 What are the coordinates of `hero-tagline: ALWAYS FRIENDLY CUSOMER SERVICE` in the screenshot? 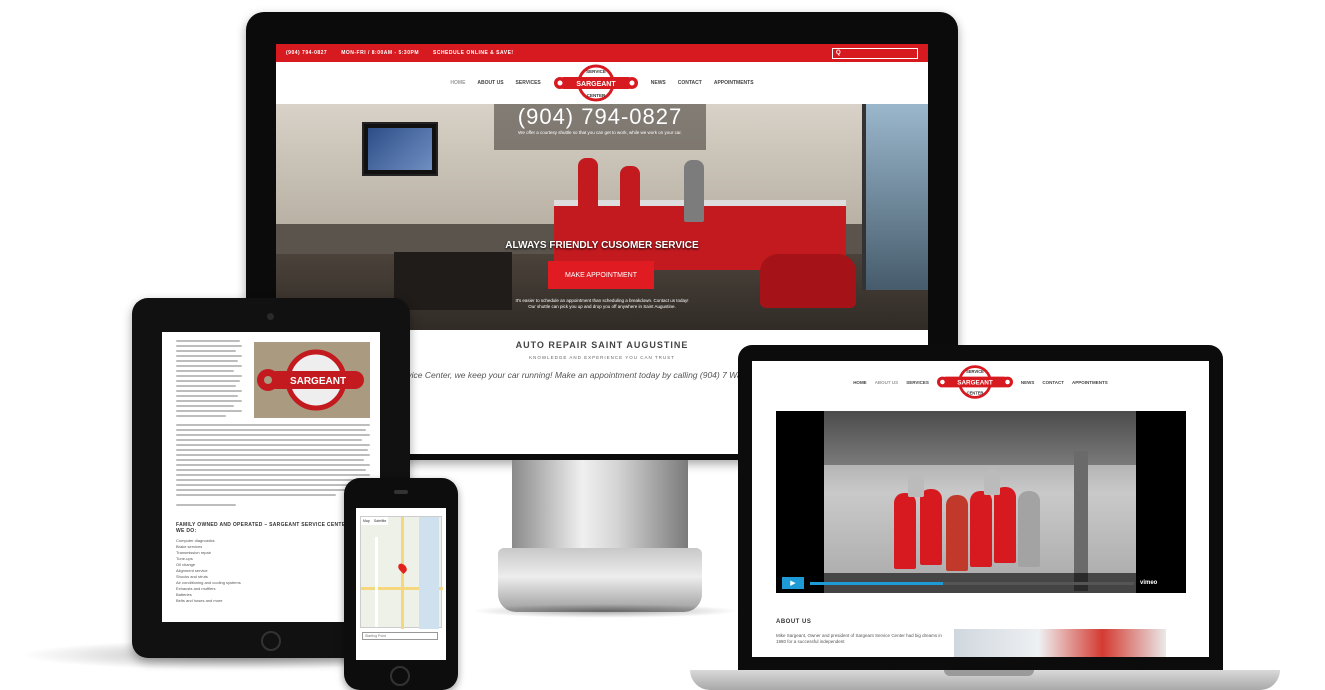 It's located at (602, 245).